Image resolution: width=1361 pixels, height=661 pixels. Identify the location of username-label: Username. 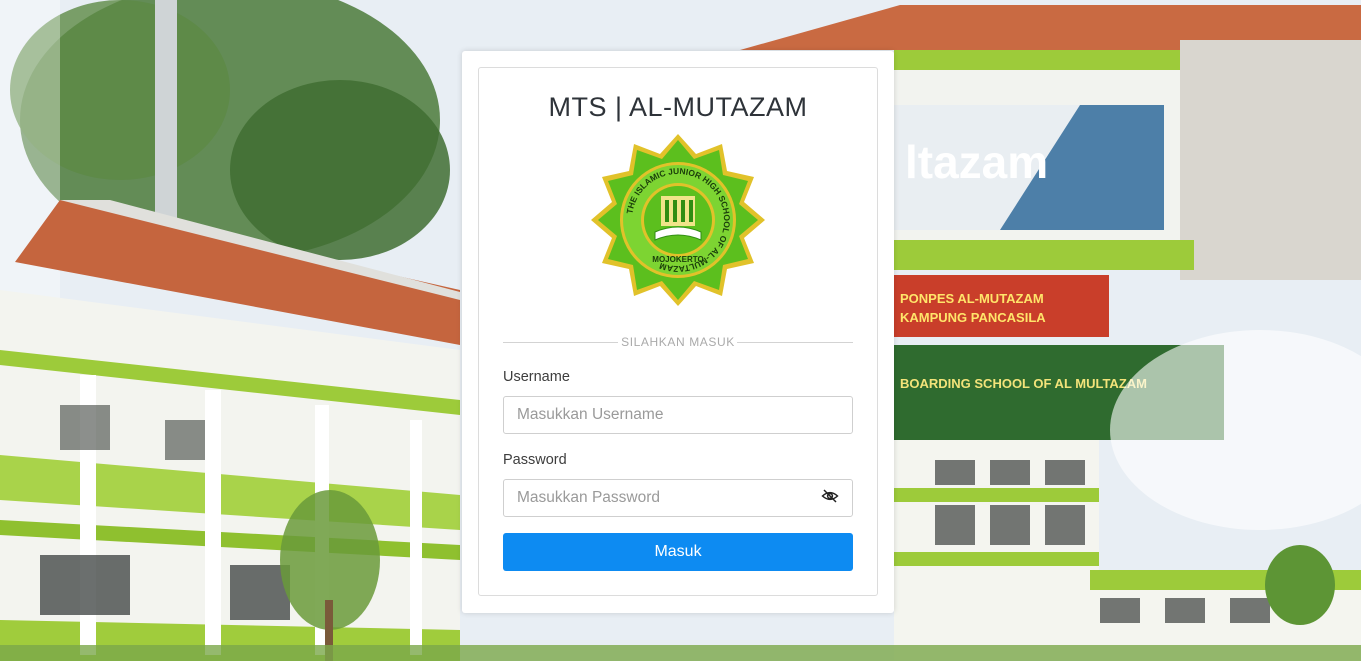
(536, 377).